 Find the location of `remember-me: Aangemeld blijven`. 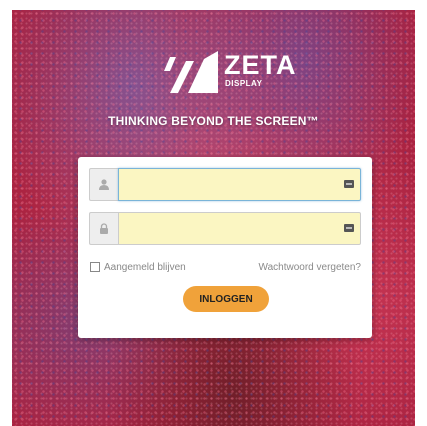

remember-me: Aangemeld blijven is located at coordinates (138, 267).